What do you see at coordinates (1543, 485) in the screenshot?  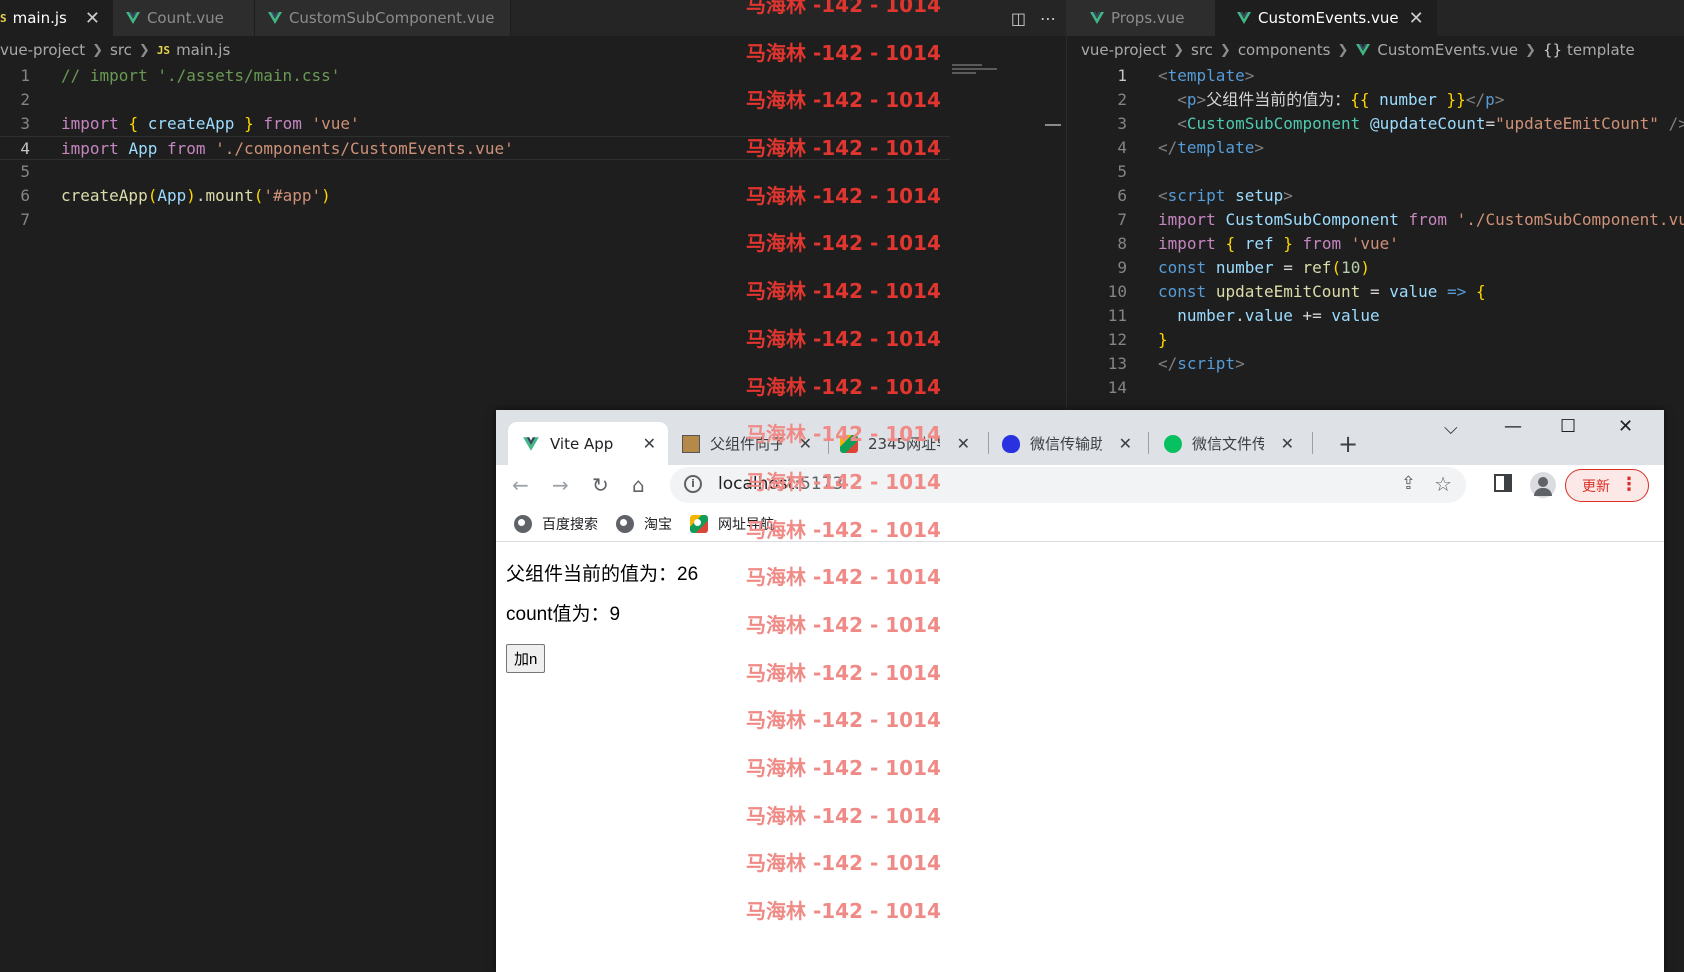 I see `profile-avatar-icon` at bounding box center [1543, 485].